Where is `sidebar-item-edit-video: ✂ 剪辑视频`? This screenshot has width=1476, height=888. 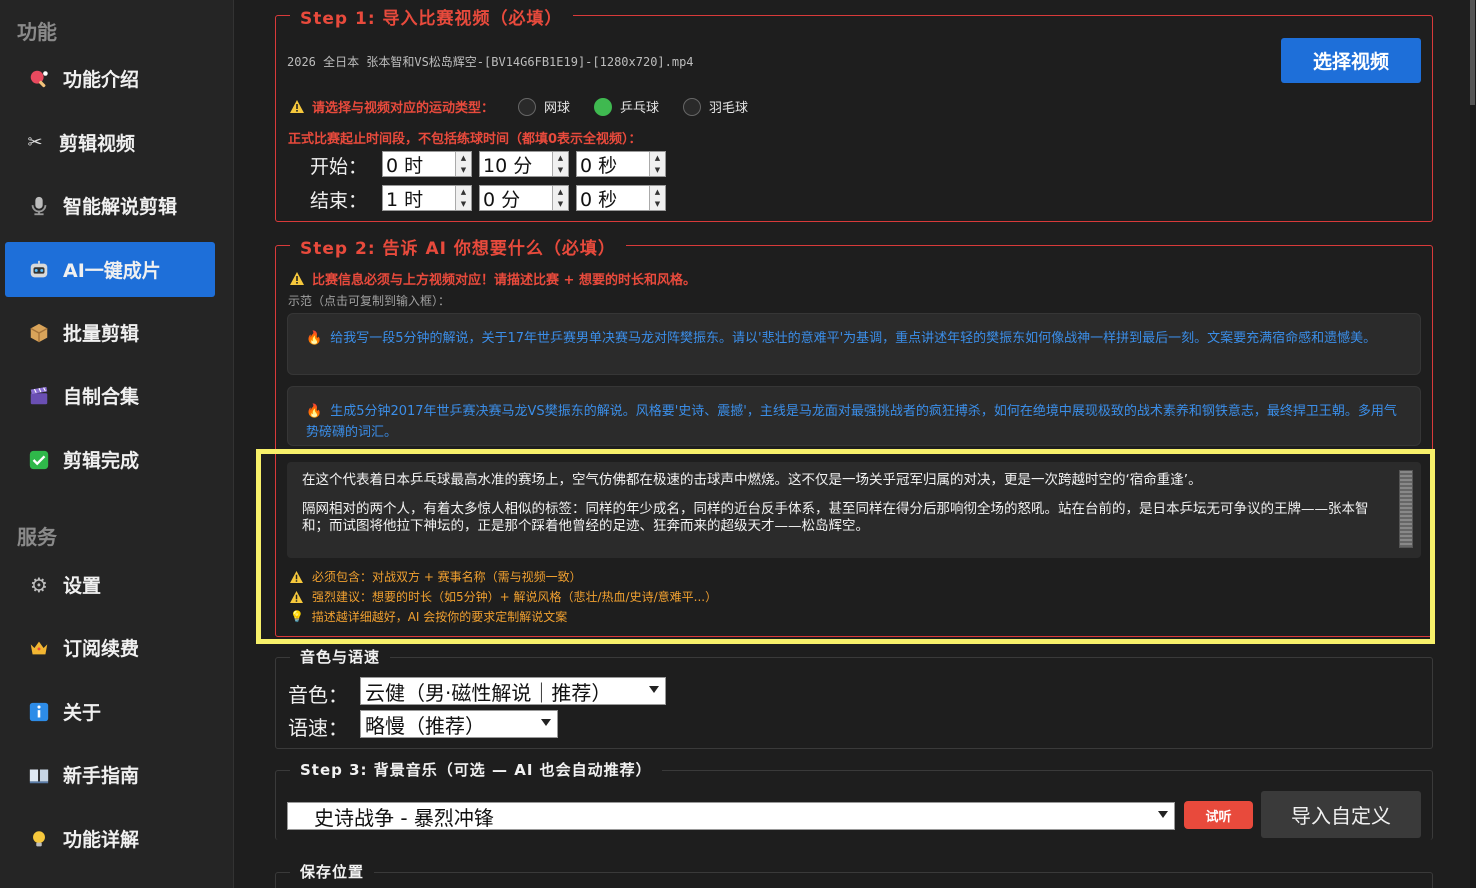
sidebar-item-edit-video: ✂ 剪辑视频 is located at coordinates (110, 142).